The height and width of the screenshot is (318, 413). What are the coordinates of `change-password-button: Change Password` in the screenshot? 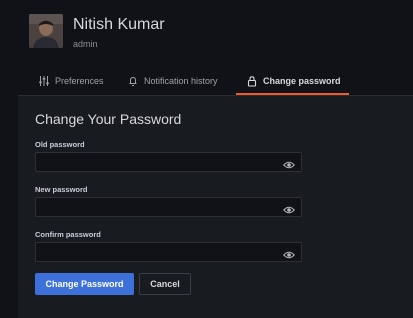 It's located at (84, 284).